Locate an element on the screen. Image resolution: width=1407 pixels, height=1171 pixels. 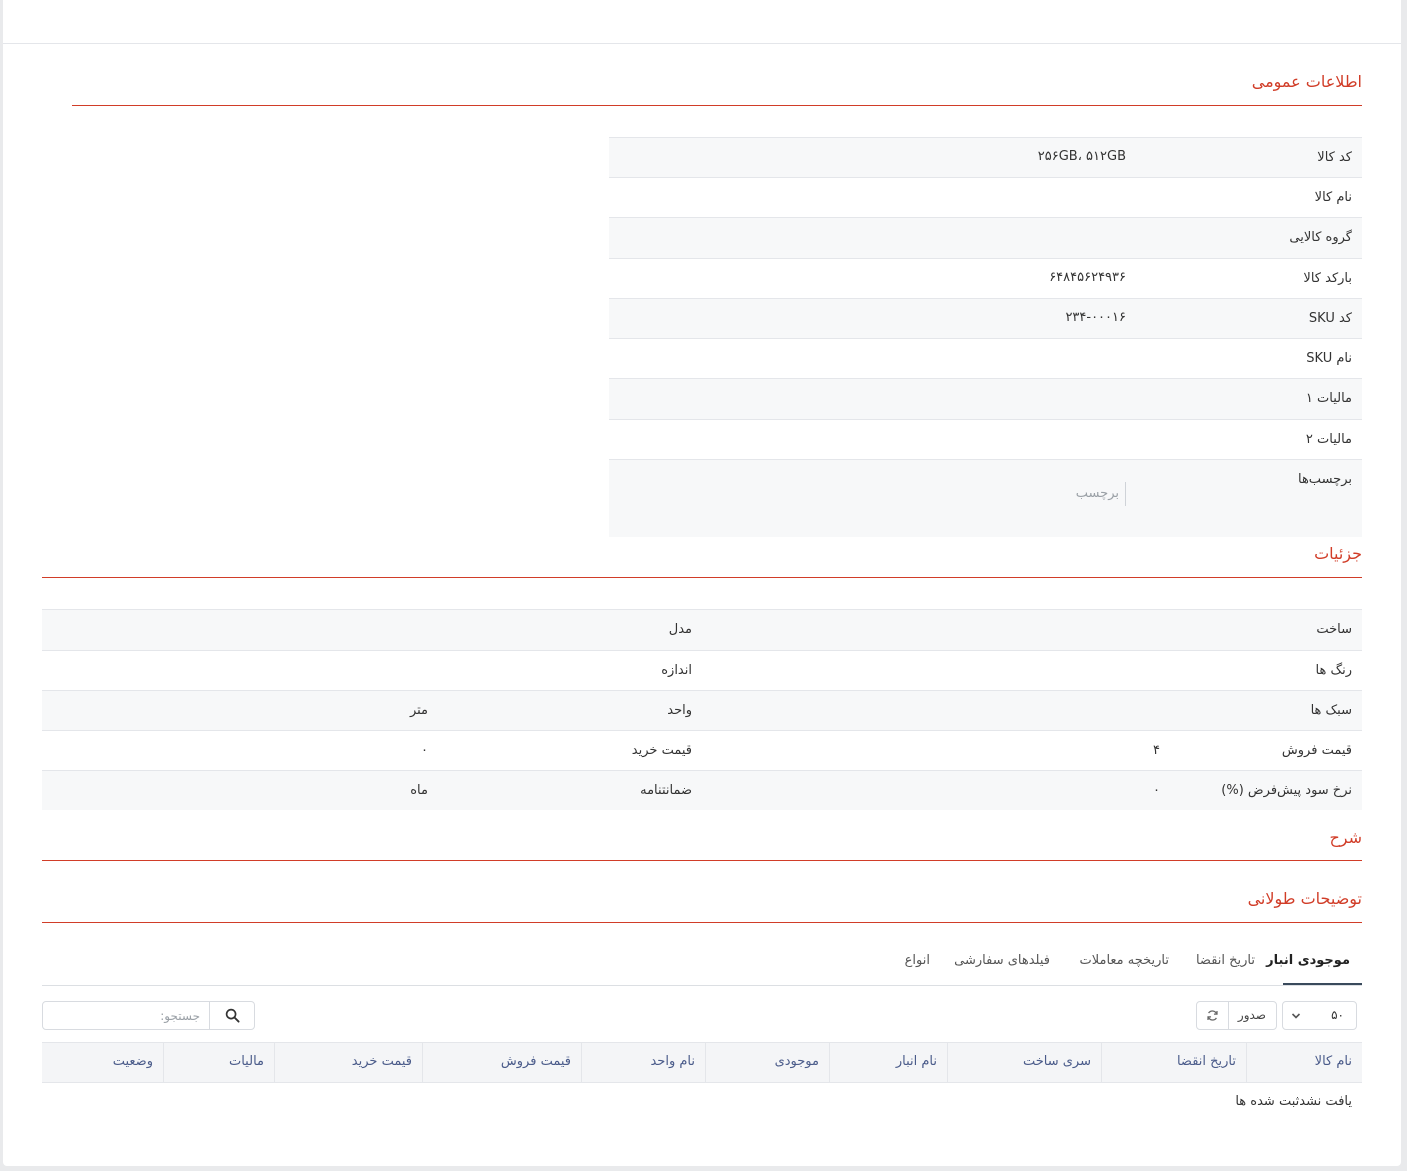
column-header: نام کالا is located at coordinates (1304, 1062).